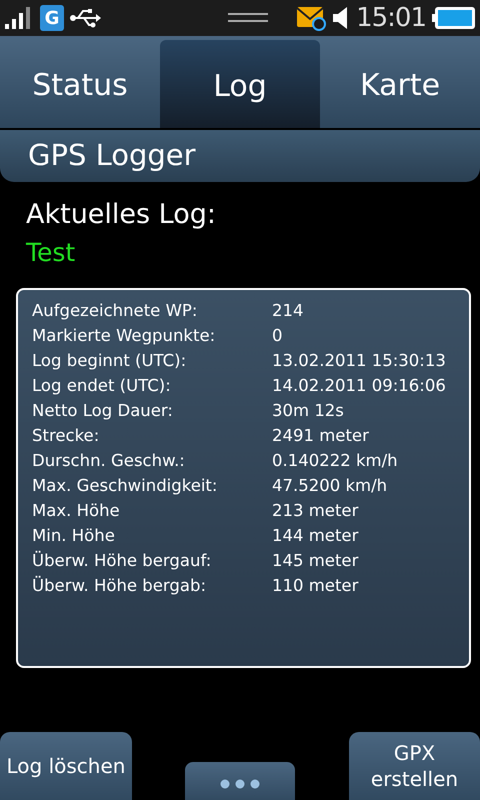  Describe the element at coordinates (240, 784) in the screenshot. I see `more-icon` at that location.